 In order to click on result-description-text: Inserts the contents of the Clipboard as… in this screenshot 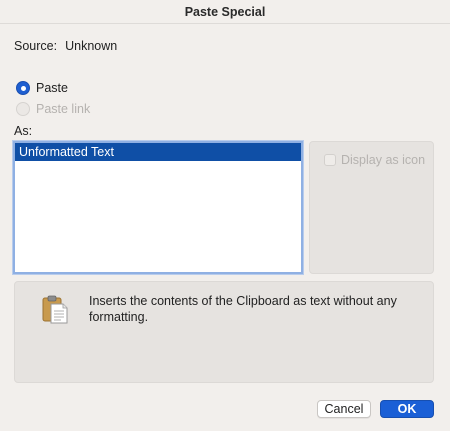, I will do `click(243, 309)`.